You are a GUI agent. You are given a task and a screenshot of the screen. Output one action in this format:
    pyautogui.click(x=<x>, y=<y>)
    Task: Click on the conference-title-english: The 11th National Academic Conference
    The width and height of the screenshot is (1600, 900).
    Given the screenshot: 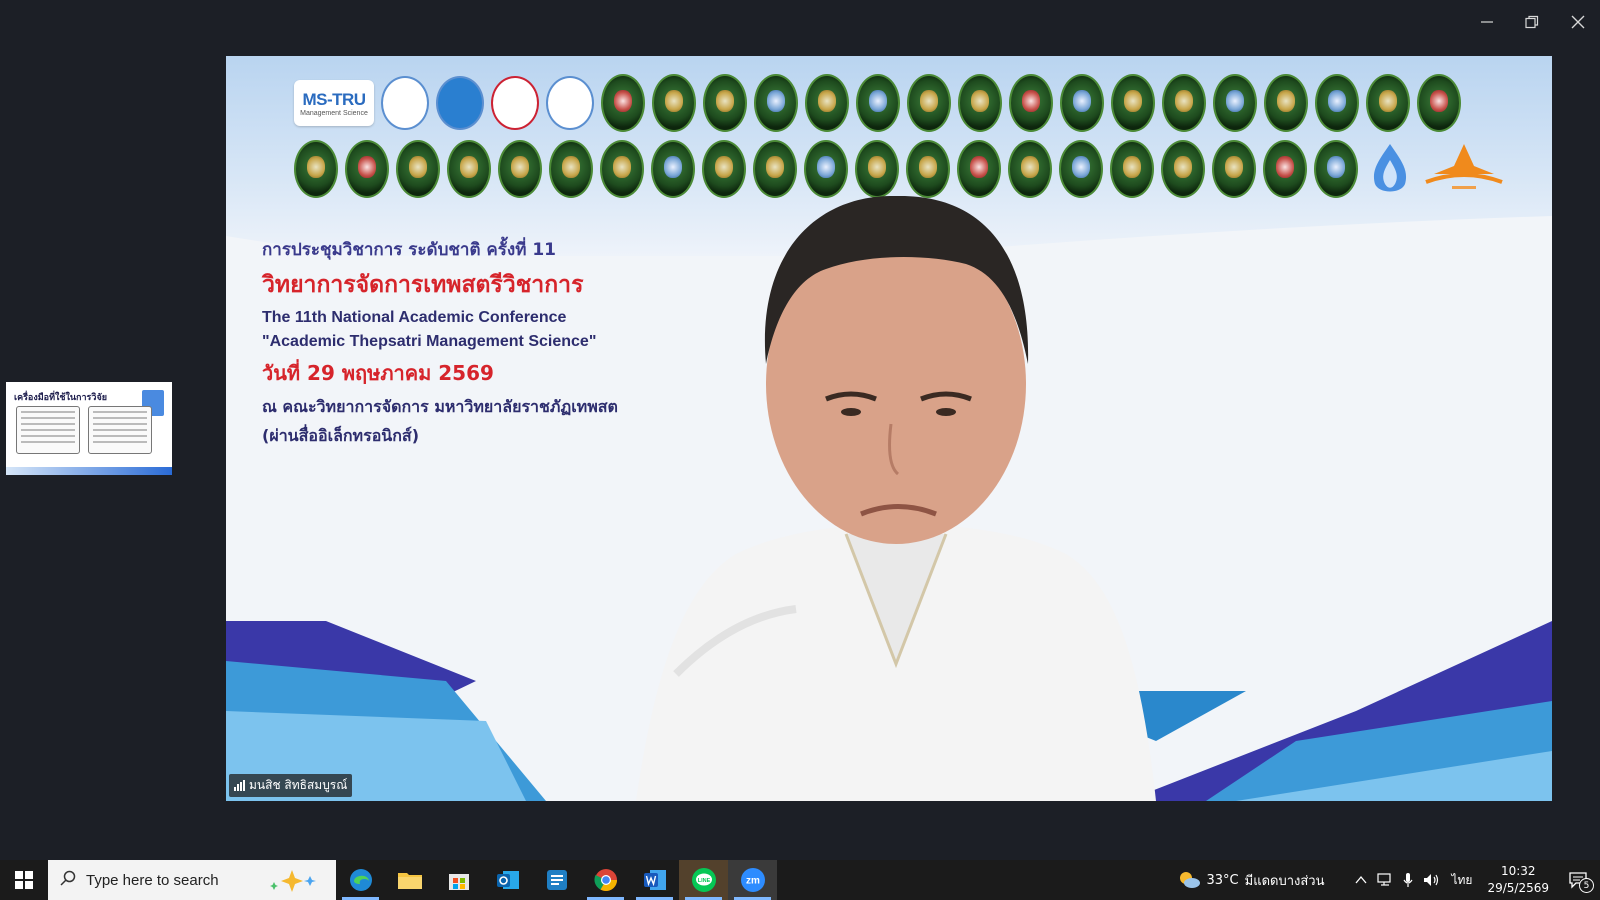 What is the action you would take?
    pyautogui.click(x=414, y=317)
    